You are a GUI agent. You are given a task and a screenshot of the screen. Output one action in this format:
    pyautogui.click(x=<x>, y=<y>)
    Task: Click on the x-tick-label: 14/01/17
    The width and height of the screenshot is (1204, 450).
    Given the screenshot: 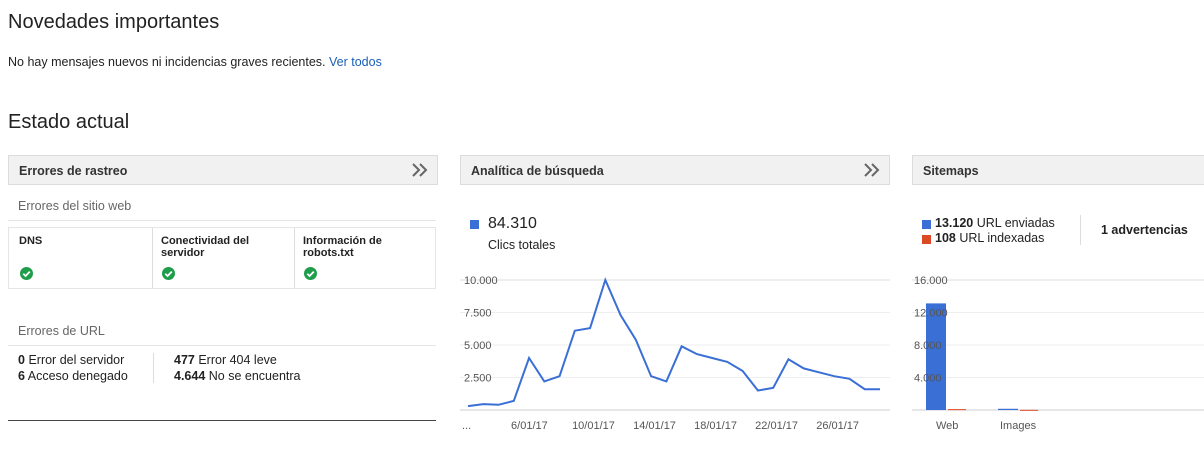 What is the action you would take?
    pyautogui.click(x=654, y=426)
    